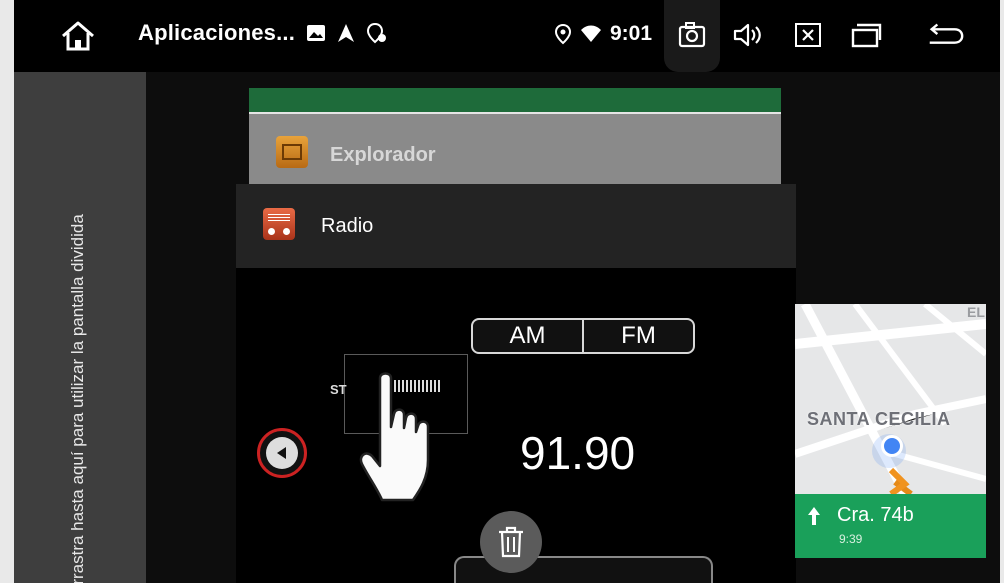  What do you see at coordinates (316, 33) in the screenshot?
I see `image-icon` at bounding box center [316, 33].